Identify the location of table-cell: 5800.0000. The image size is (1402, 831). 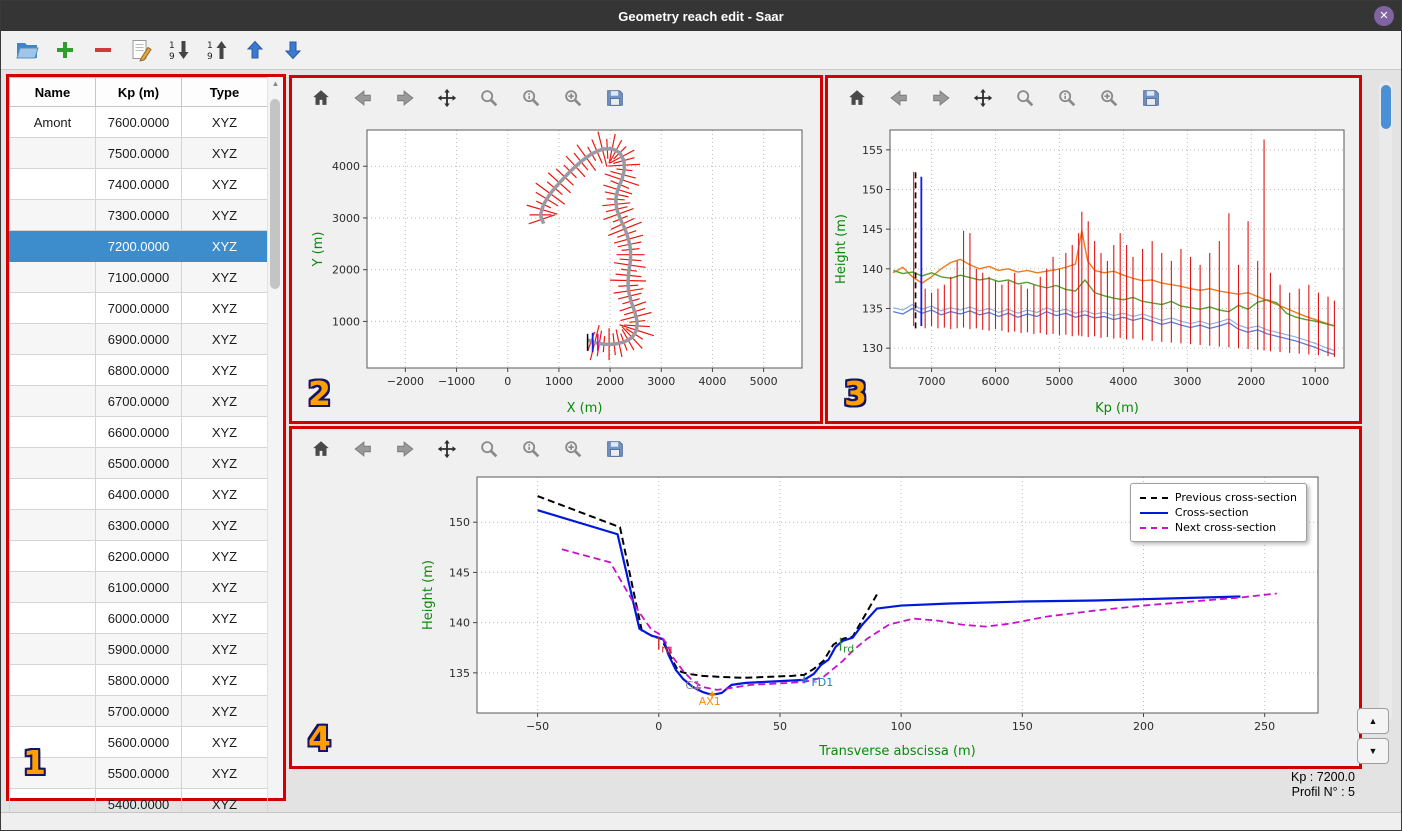
(138, 680).